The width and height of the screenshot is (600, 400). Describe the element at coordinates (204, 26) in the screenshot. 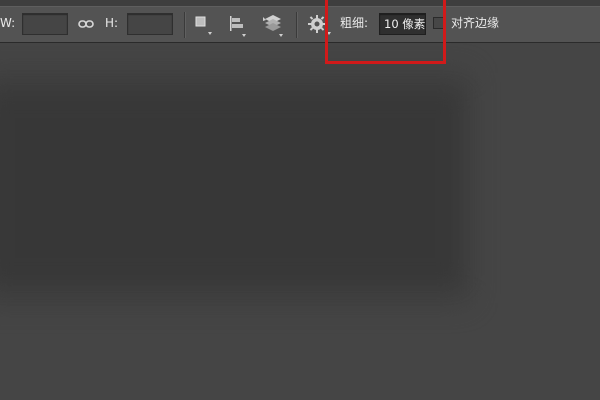

I see `path-operations-icon` at that location.